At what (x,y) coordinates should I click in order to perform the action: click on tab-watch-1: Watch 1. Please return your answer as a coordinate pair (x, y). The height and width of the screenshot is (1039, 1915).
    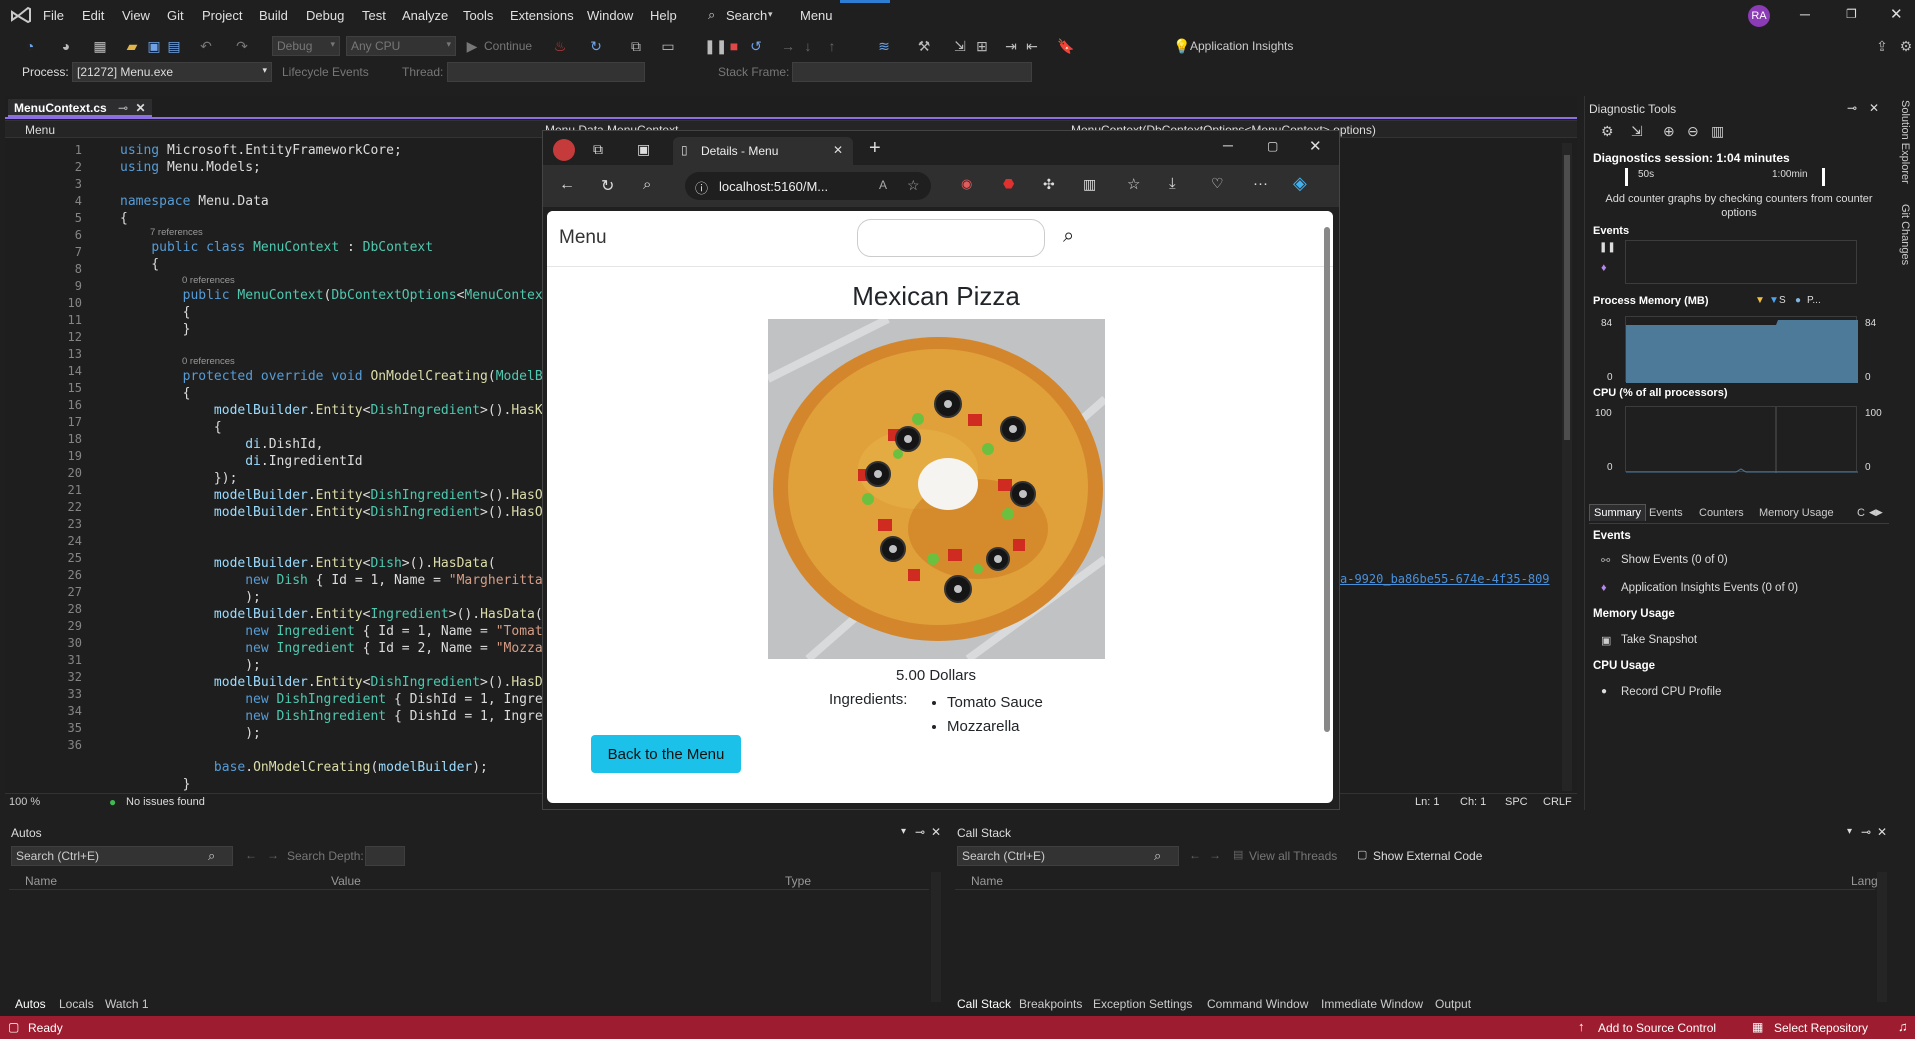
    Looking at the image, I should click on (127, 1004).